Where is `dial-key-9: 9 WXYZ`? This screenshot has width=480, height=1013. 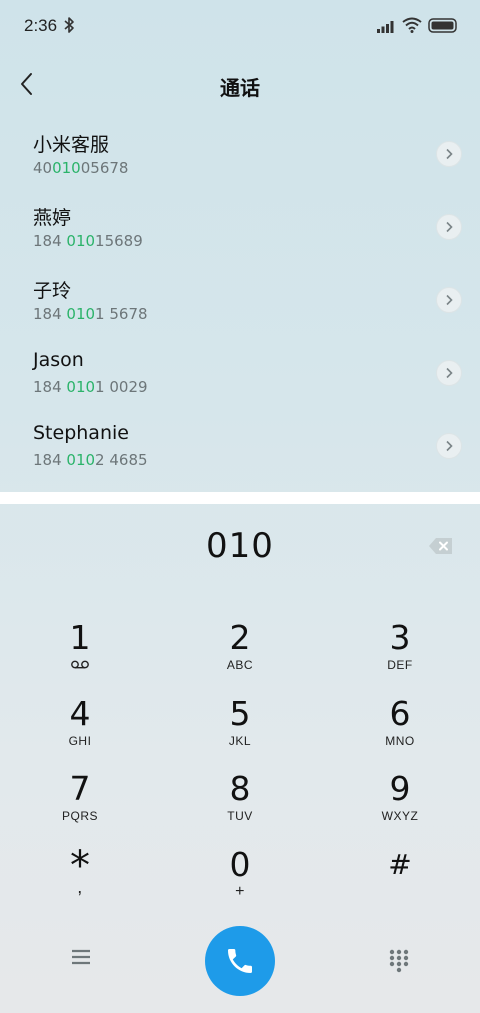 dial-key-9: 9 WXYZ is located at coordinates (400, 807).